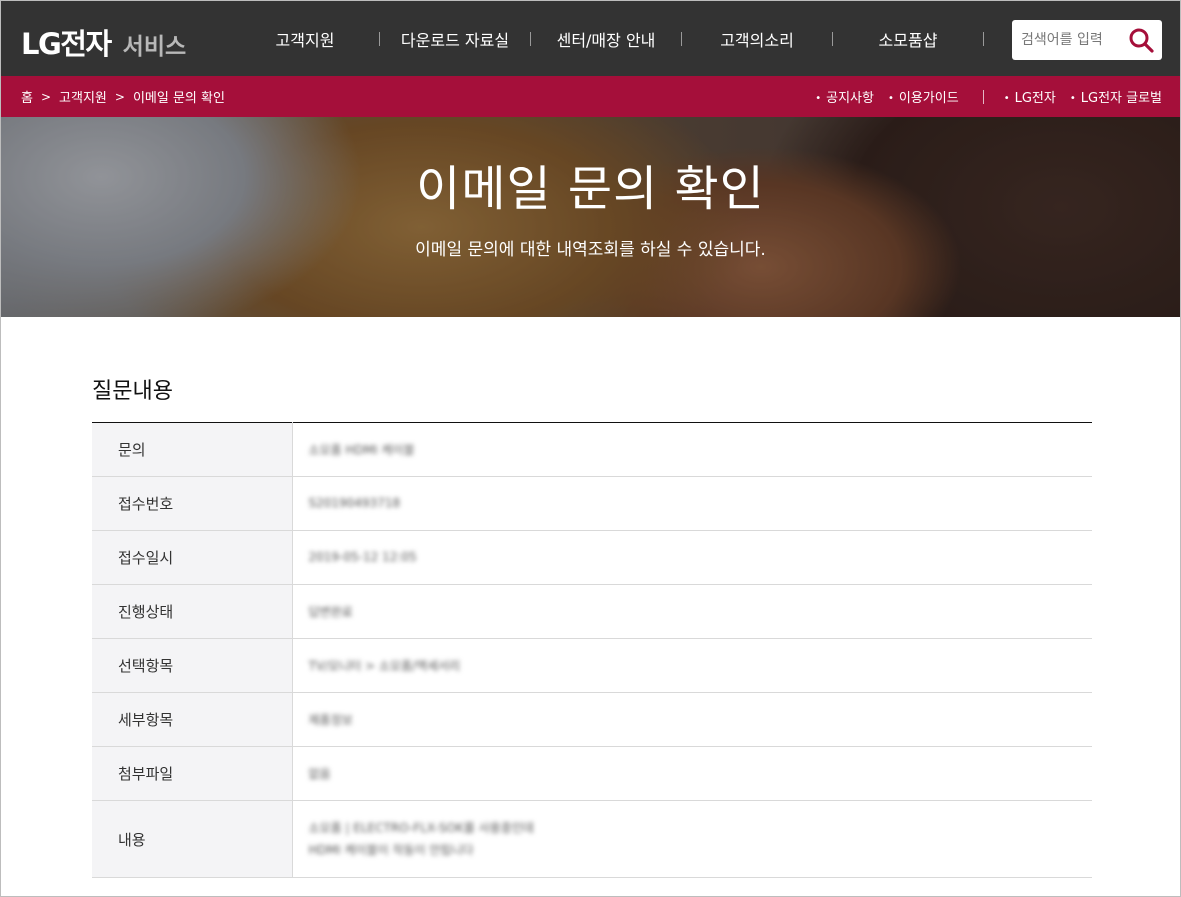 This screenshot has height=897, width=1181. I want to click on table-row: 접수번호 S20190493718, so click(592, 503).